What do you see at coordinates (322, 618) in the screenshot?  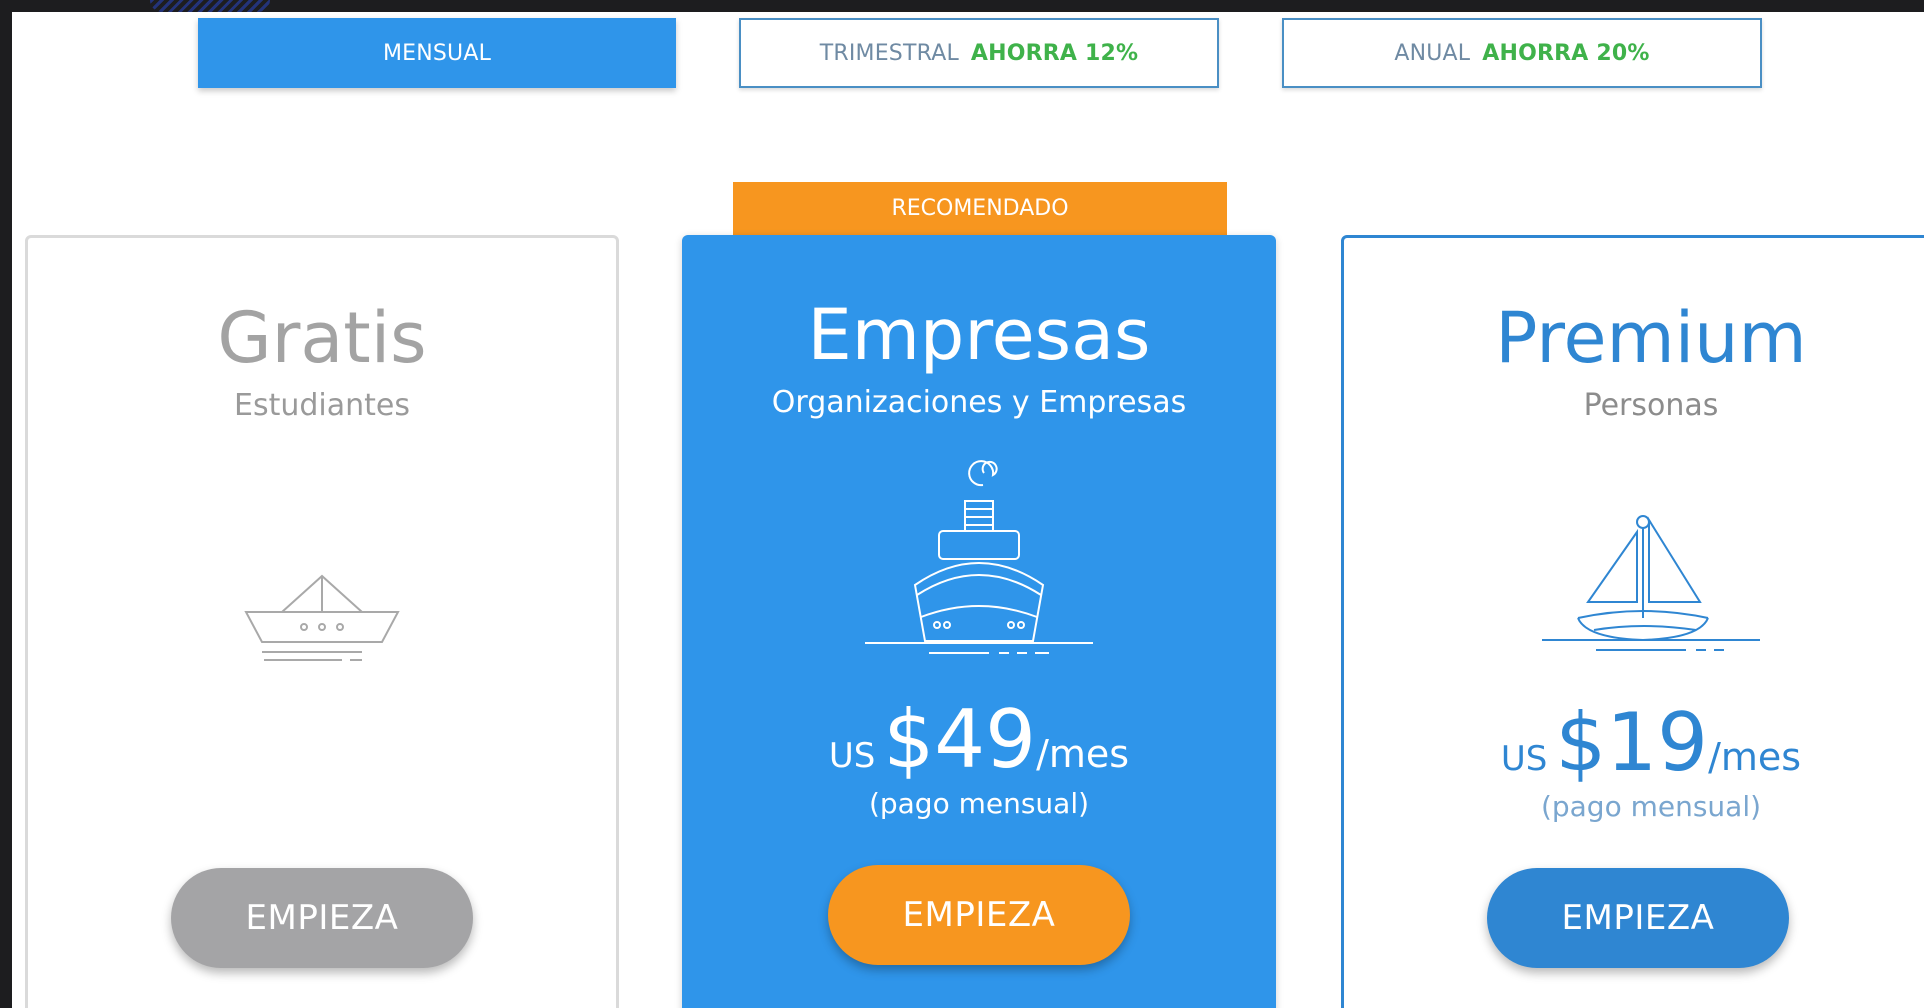 I see `paper-boat-icon` at bounding box center [322, 618].